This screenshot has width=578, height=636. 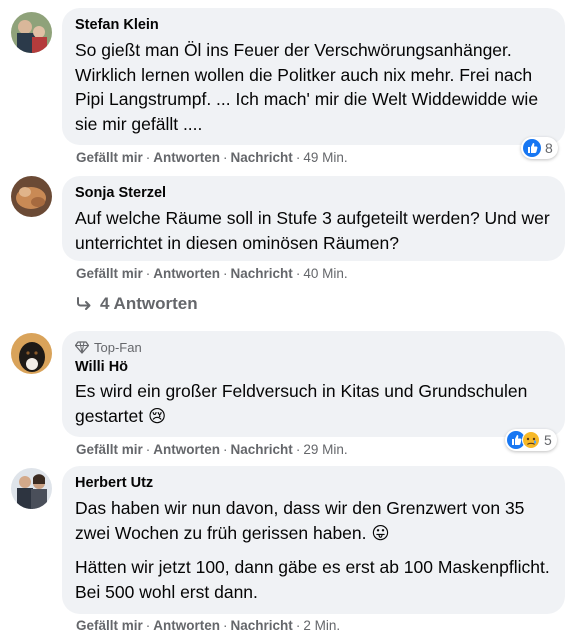 I want to click on author-name: Willi Hö, so click(x=313, y=367).